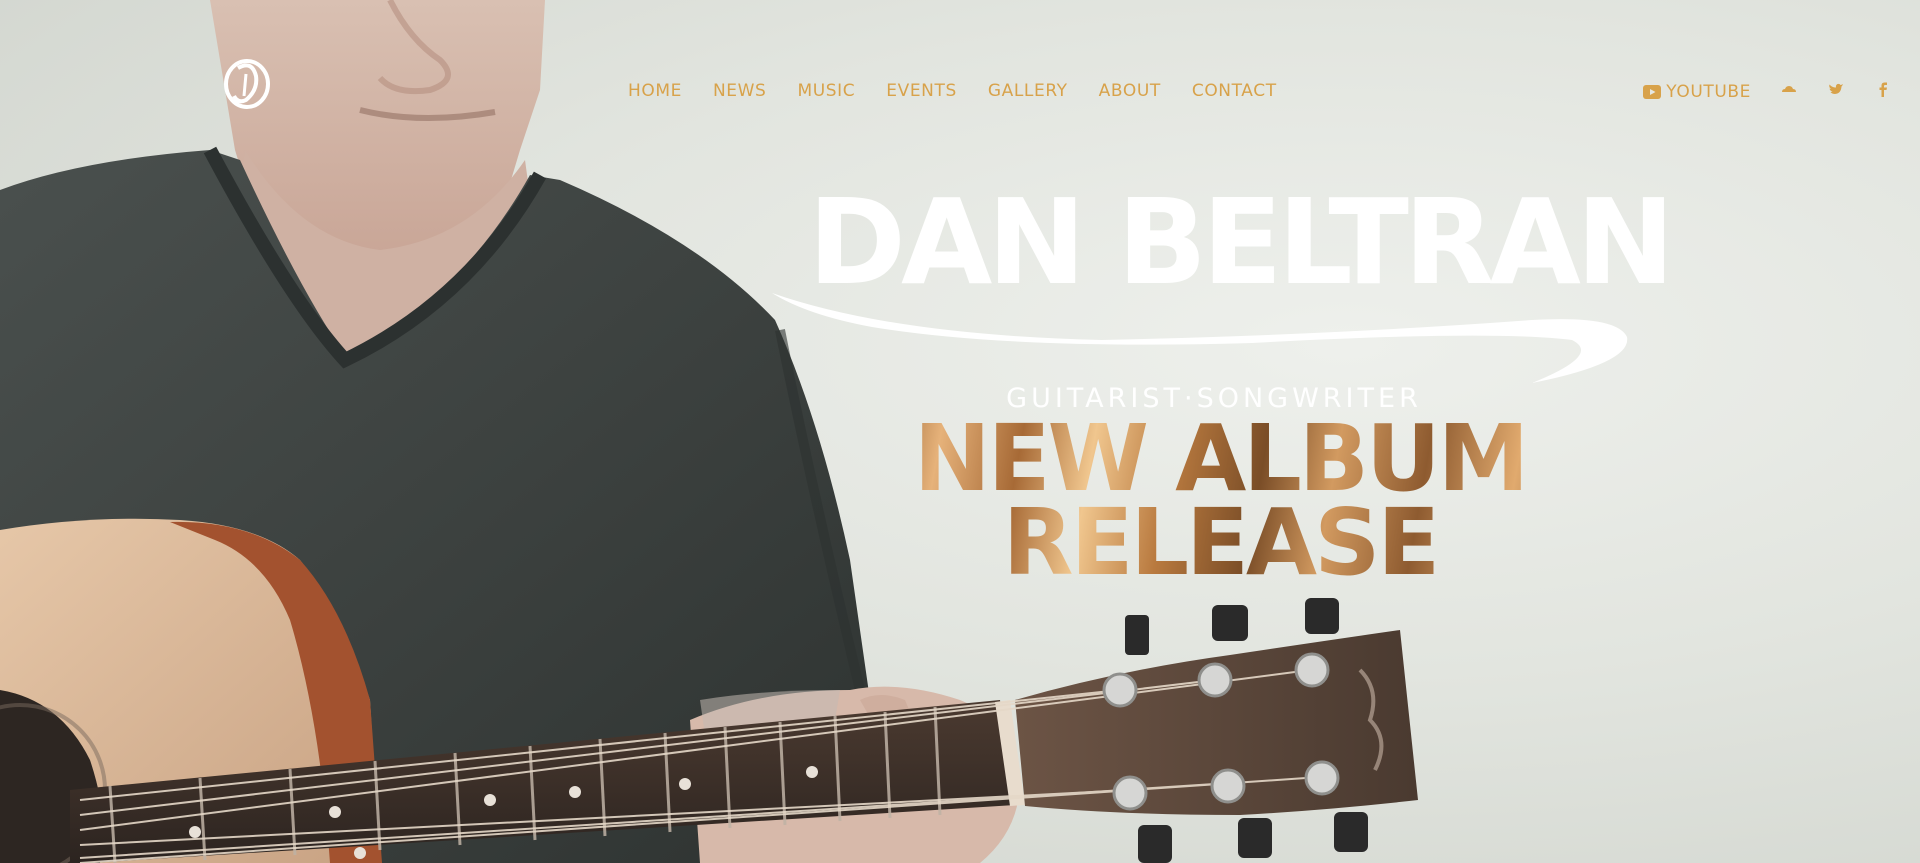 This screenshot has height=863, width=1920. I want to click on site-logo, so click(247, 83).